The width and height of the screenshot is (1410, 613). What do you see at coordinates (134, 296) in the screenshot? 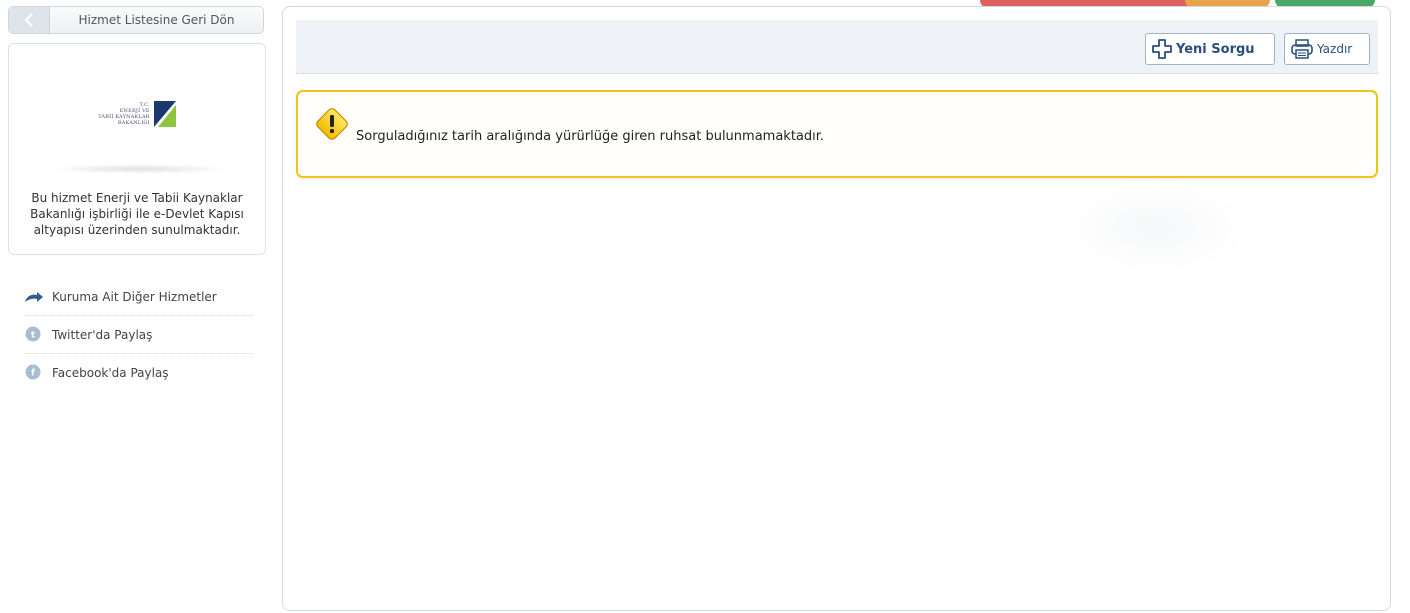
I see `other-services-label: Kuruma Ait Diğer Hizmetler` at bounding box center [134, 296].